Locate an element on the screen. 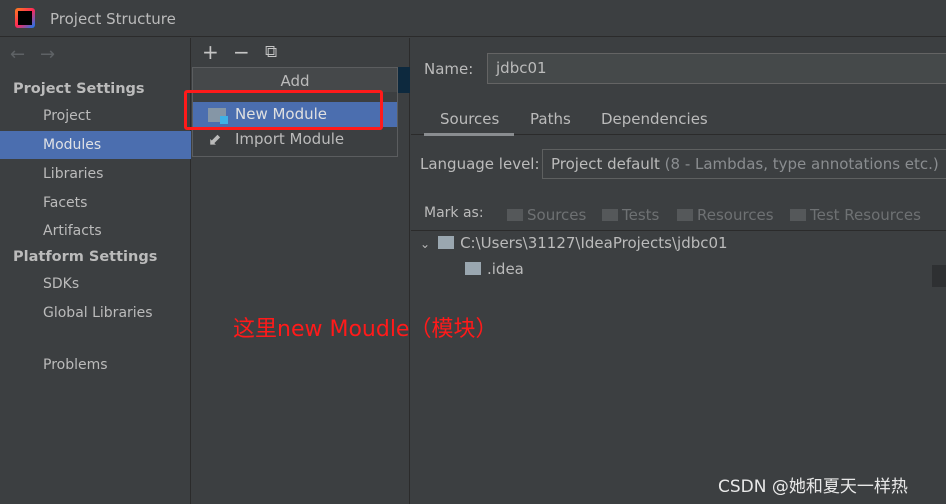 This screenshot has width=946, height=504. popup-header: Add is located at coordinates (295, 80).